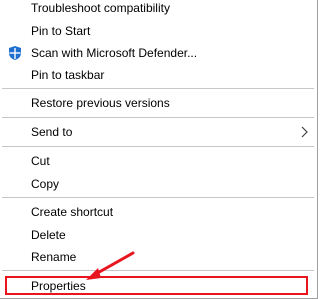 The image size is (320, 299). I want to click on menu-item-label: Pin to Start, so click(61, 31).